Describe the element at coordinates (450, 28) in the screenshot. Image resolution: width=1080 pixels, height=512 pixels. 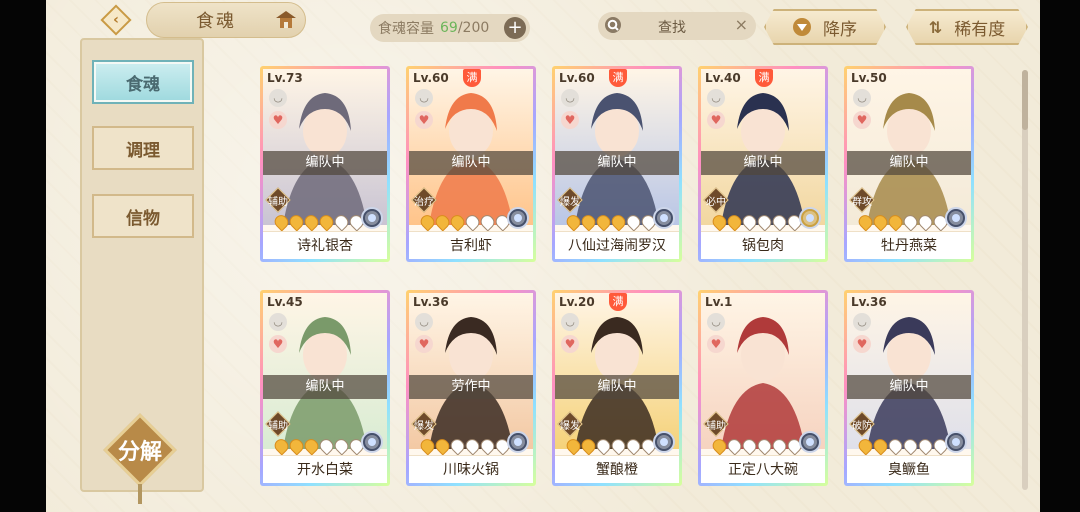
I see `capacity-display: 食魂容量 69 / 200 +` at that location.